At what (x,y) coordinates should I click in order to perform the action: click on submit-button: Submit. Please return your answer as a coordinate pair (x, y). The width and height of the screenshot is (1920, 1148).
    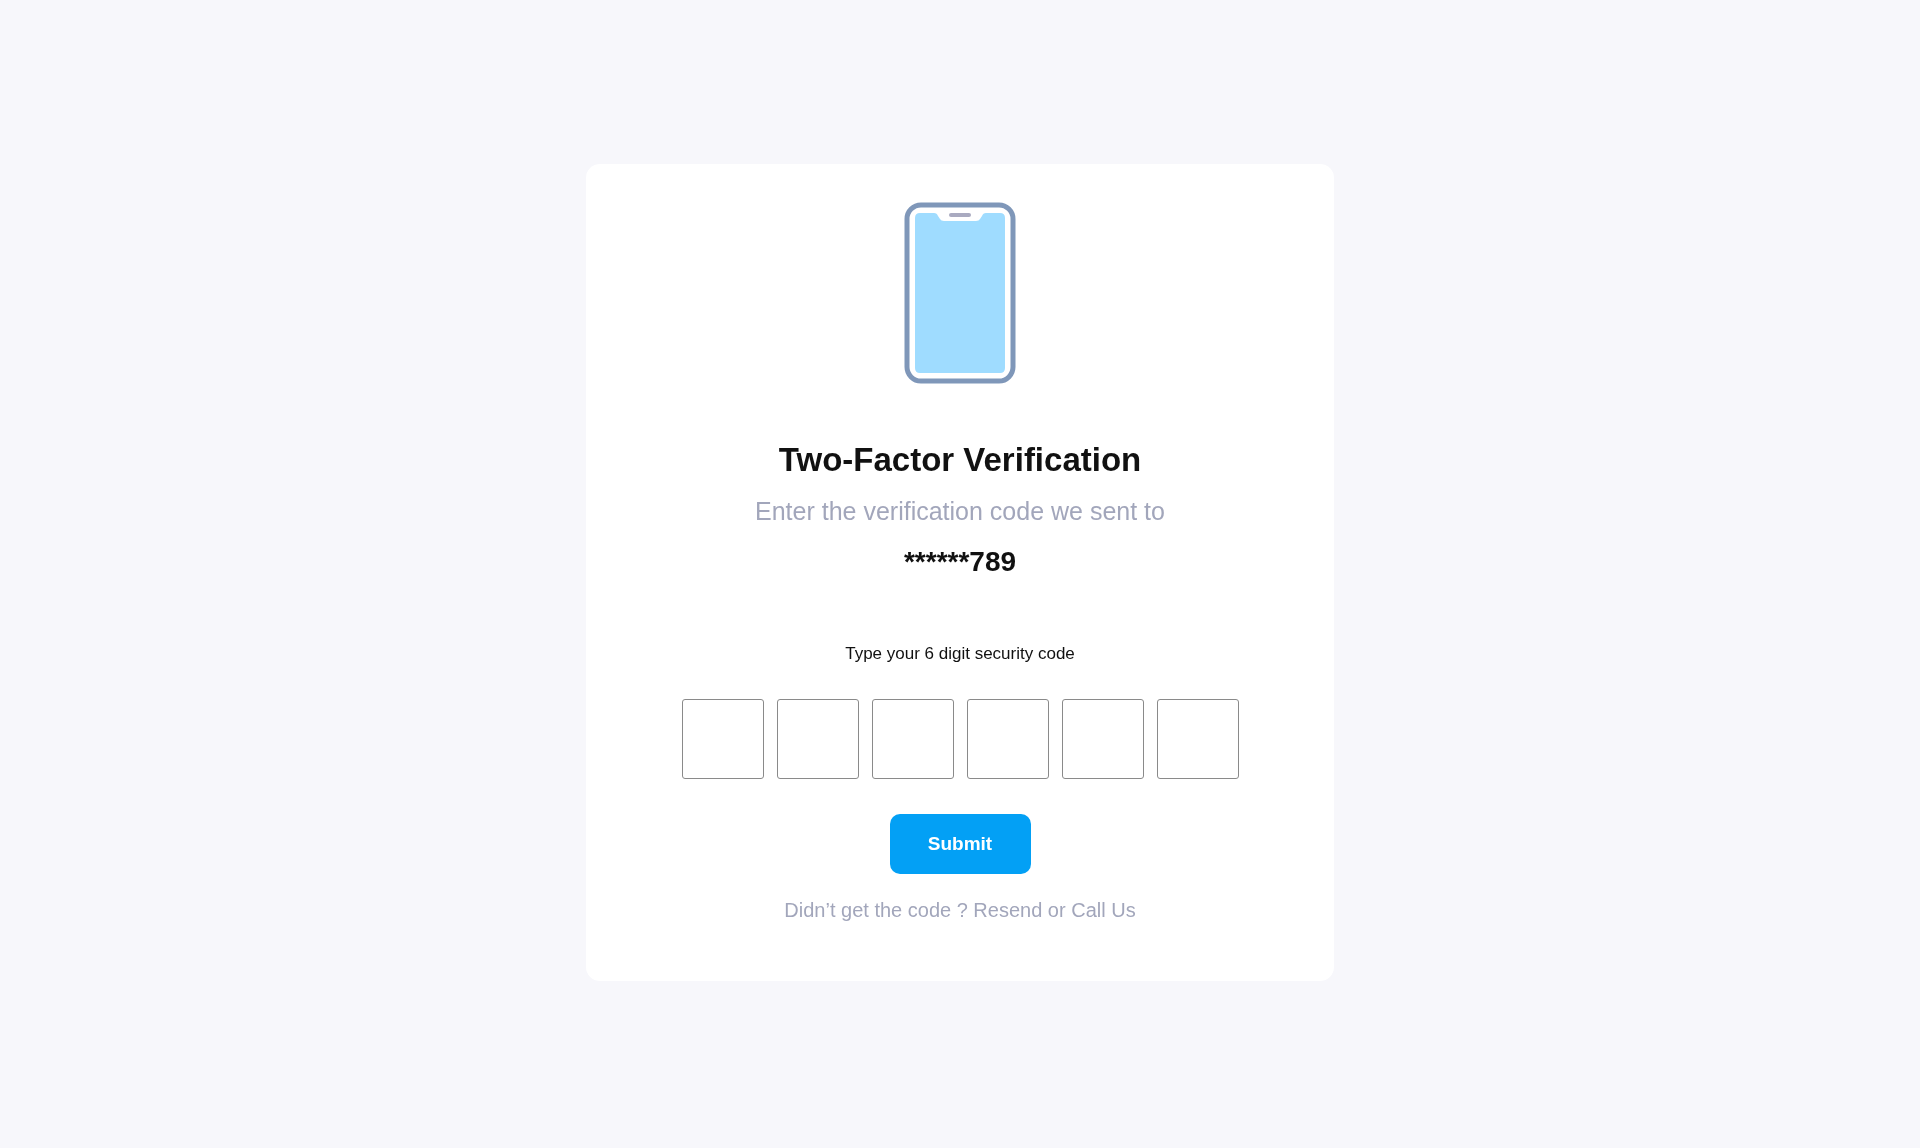
    Looking at the image, I should click on (960, 844).